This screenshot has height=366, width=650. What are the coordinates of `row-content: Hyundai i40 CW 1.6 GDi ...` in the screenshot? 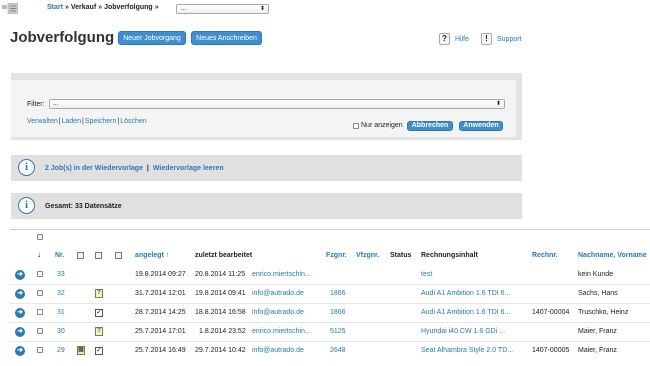 It's located at (463, 331).